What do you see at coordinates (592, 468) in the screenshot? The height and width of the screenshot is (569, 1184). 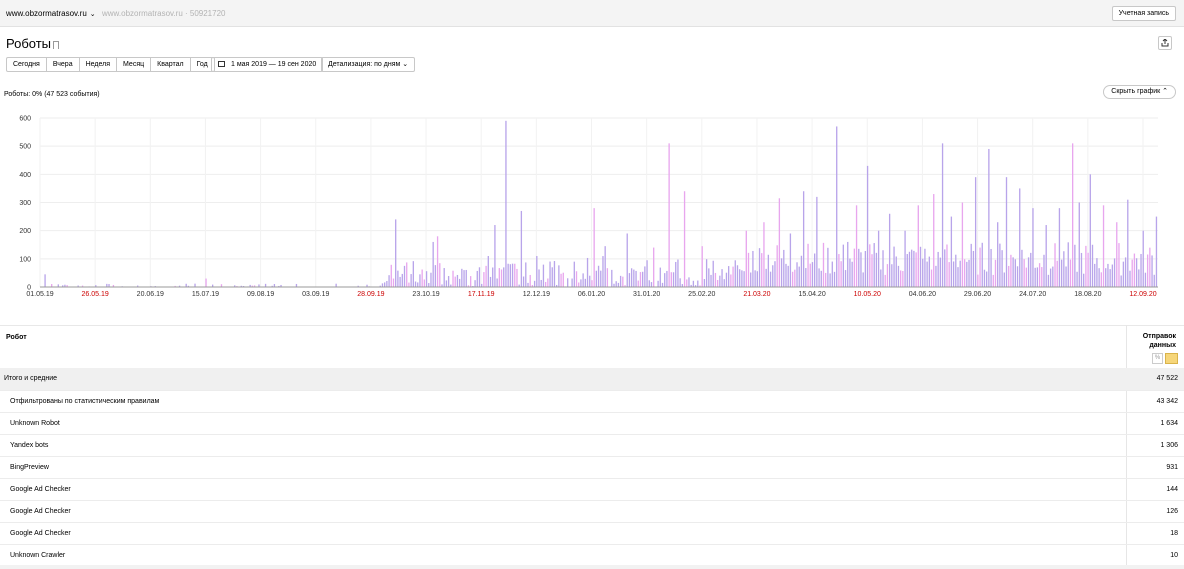 I see `table-row: BingPreview 931` at bounding box center [592, 468].